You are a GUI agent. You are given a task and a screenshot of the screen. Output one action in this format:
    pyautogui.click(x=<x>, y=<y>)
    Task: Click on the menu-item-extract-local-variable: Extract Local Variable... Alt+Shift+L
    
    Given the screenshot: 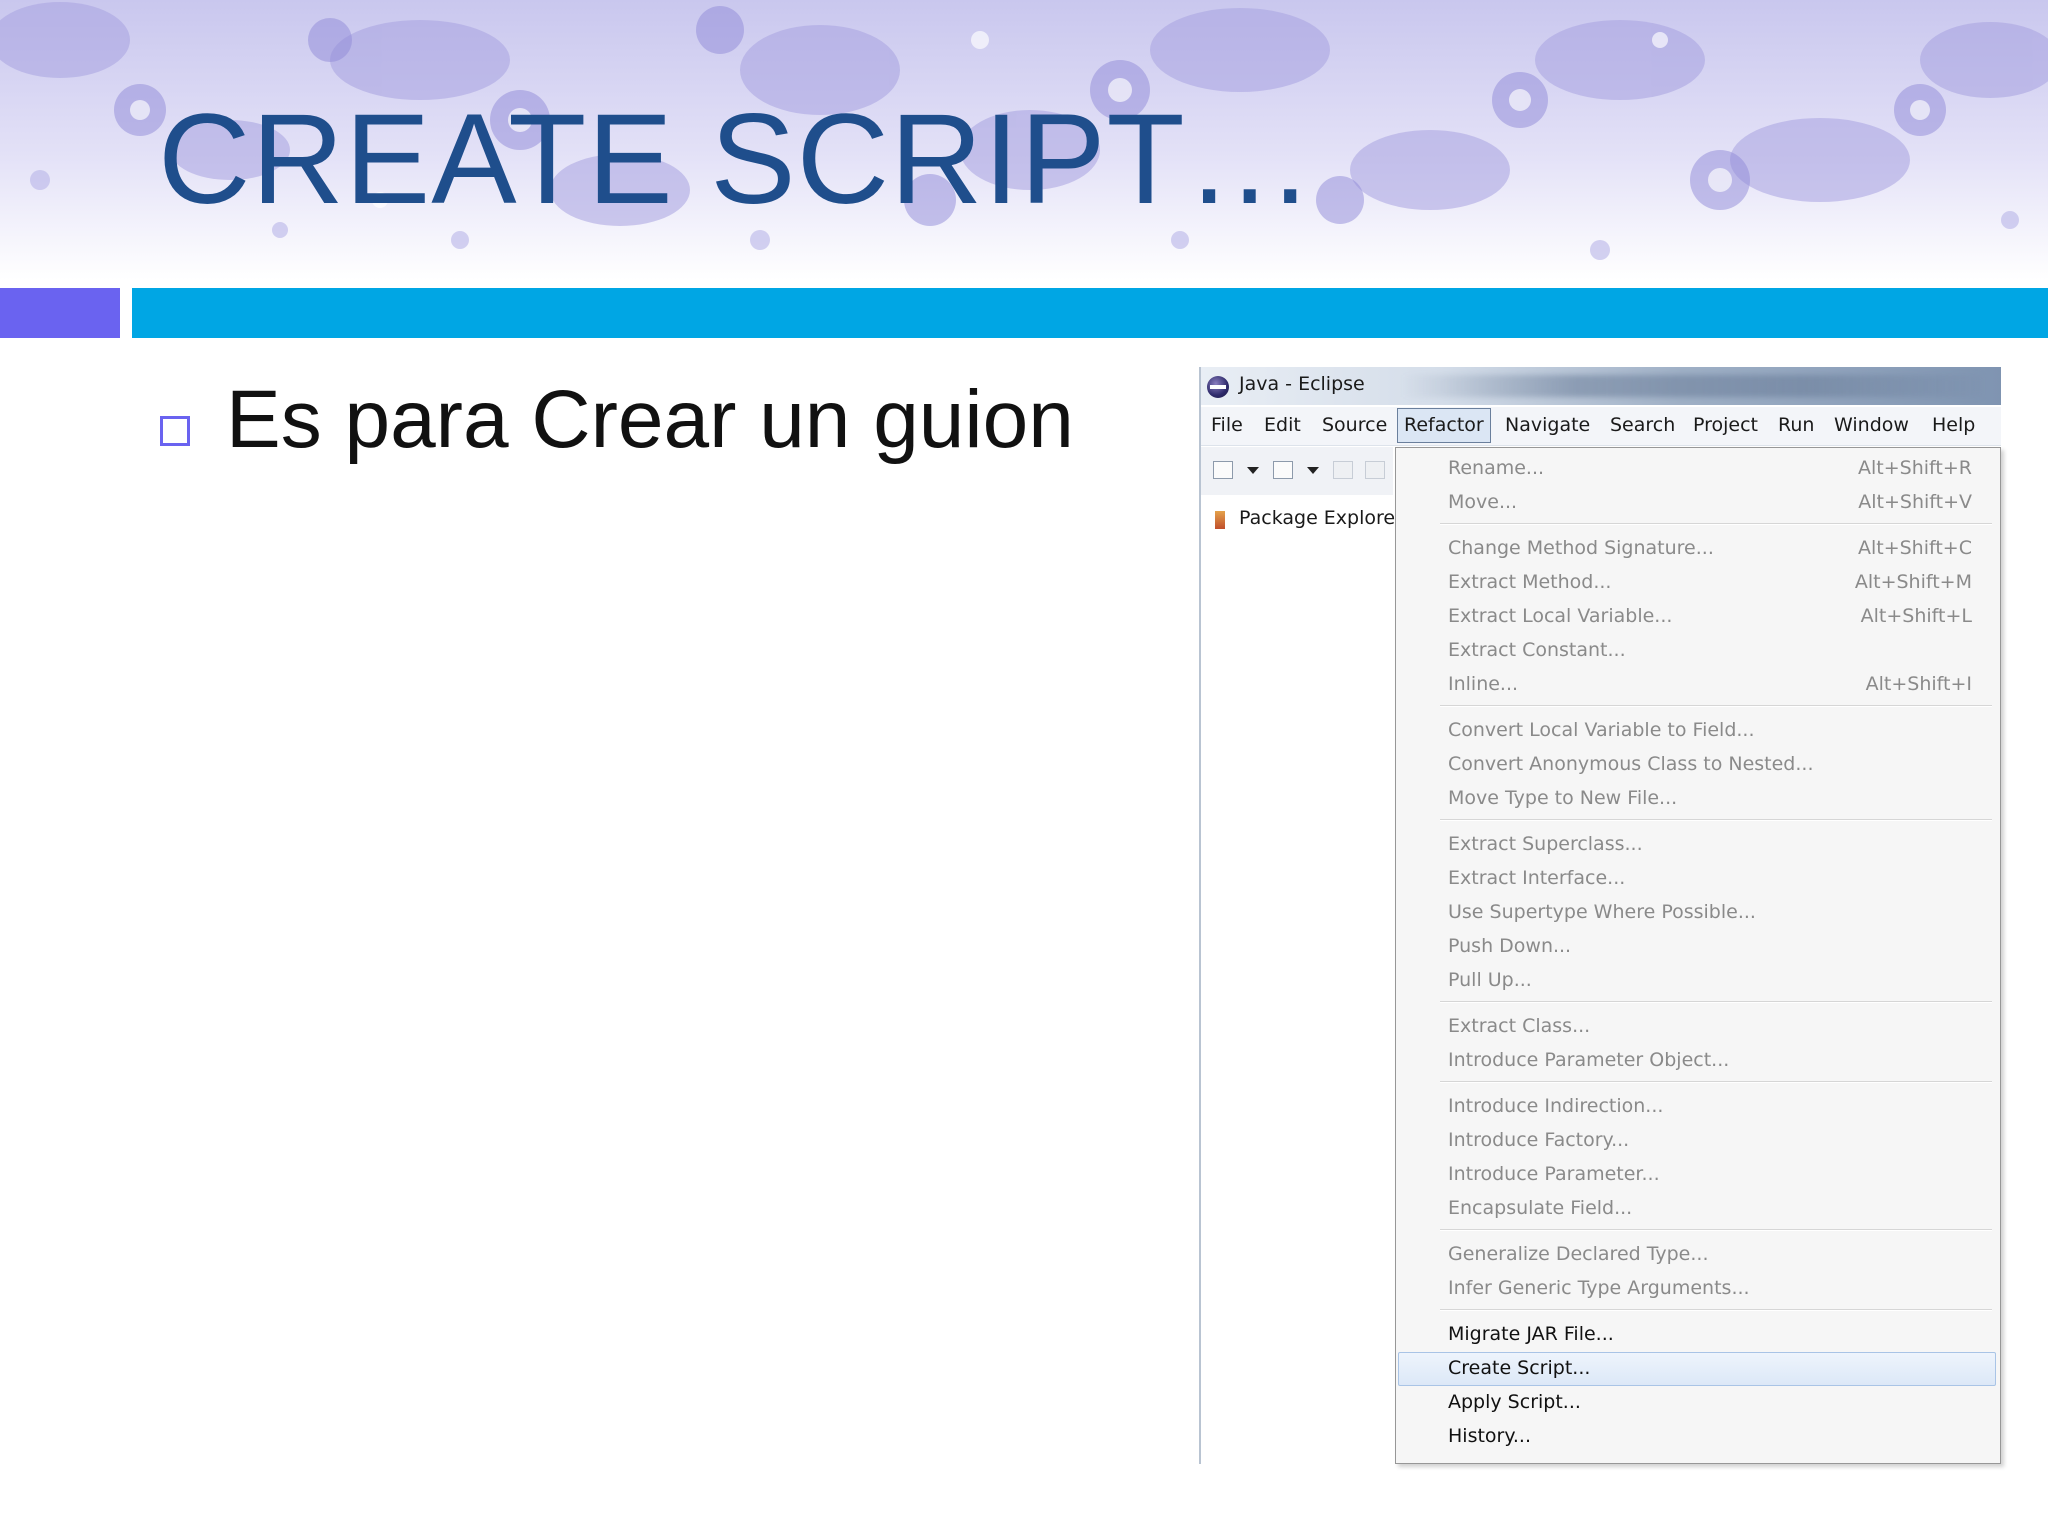 What is the action you would take?
    pyautogui.click(x=1697, y=617)
    